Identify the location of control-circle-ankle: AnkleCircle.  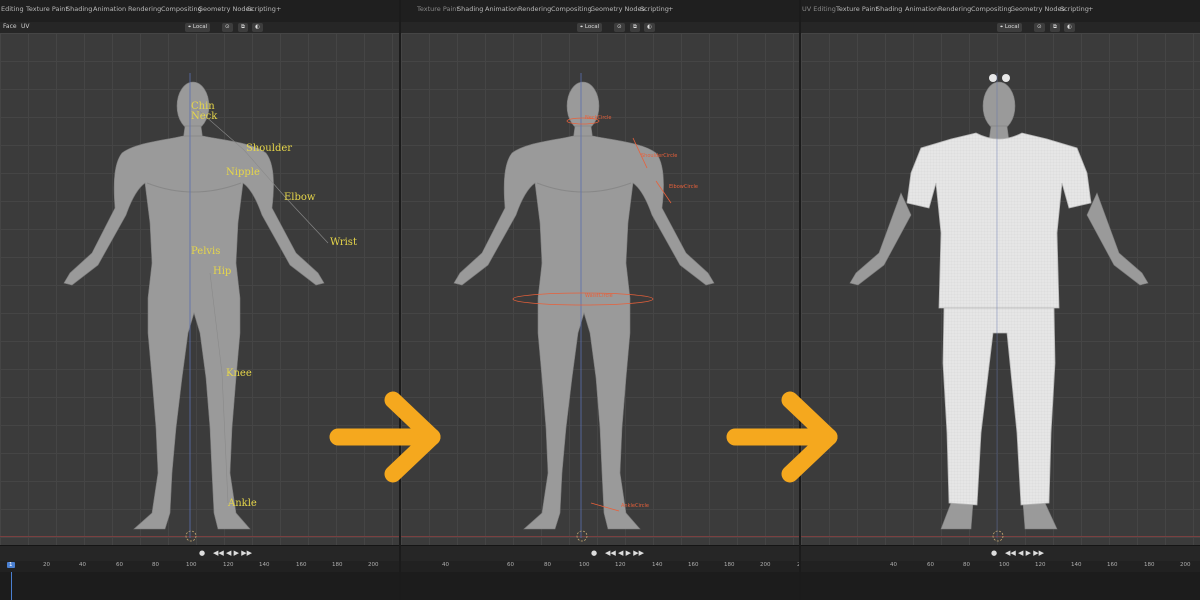
(635, 506).